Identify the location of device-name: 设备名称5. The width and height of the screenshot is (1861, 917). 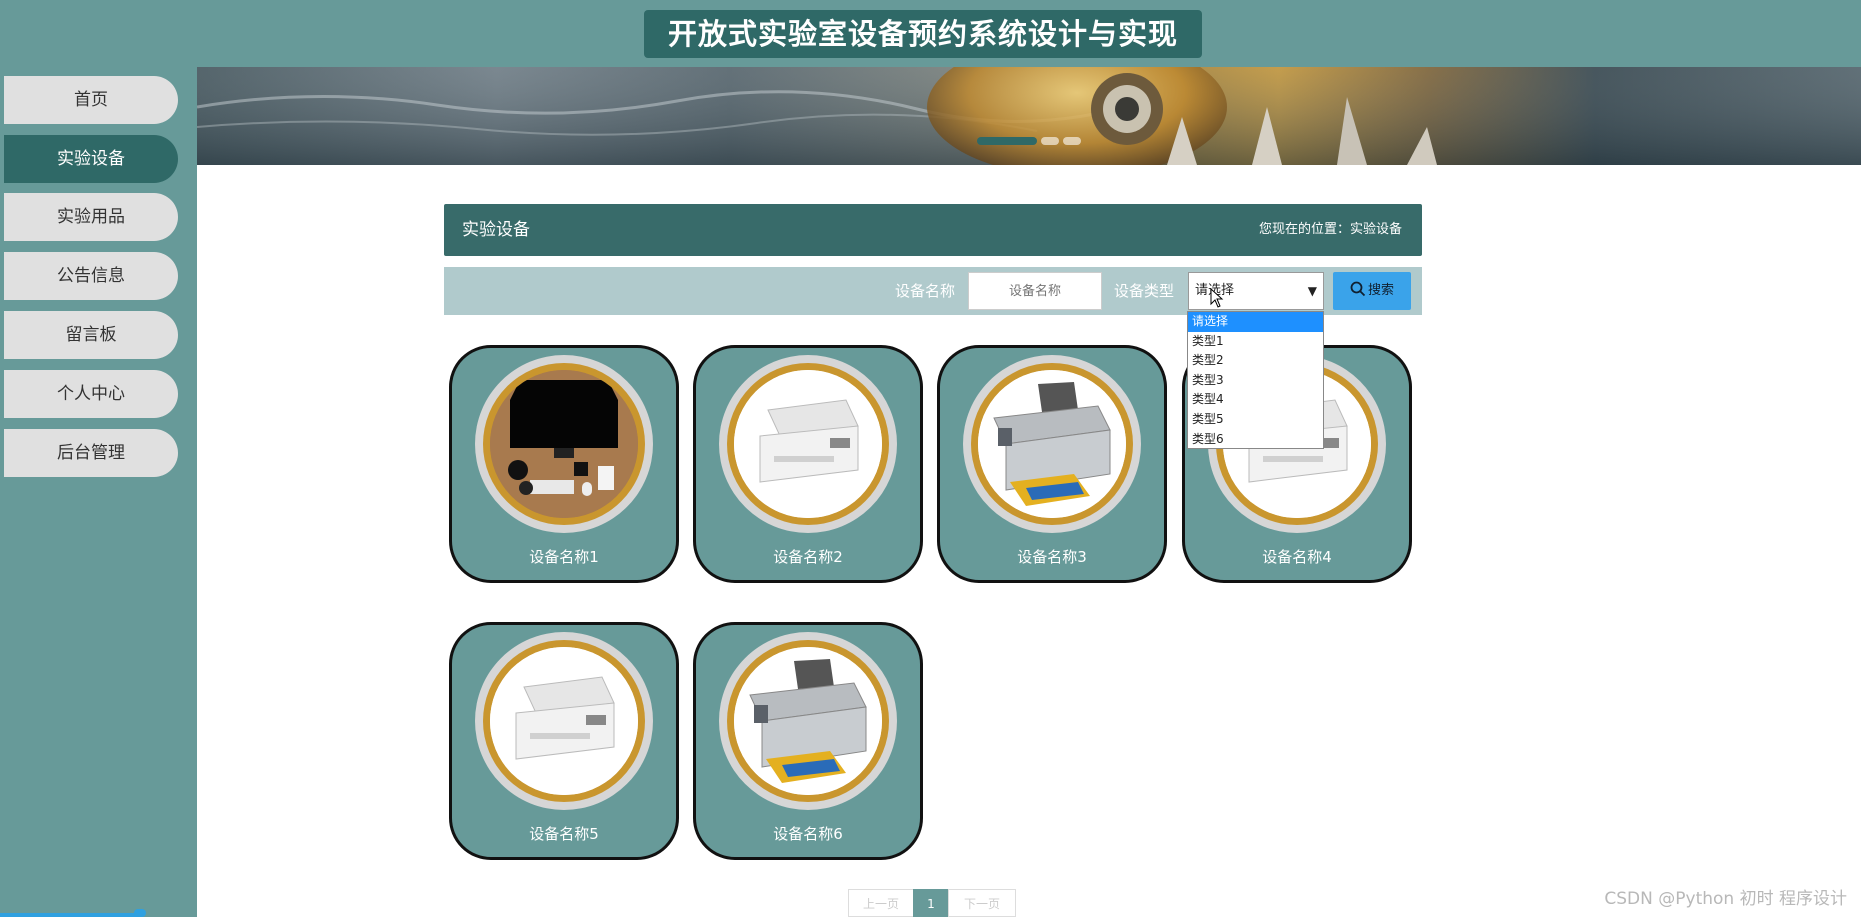
(564, 834).